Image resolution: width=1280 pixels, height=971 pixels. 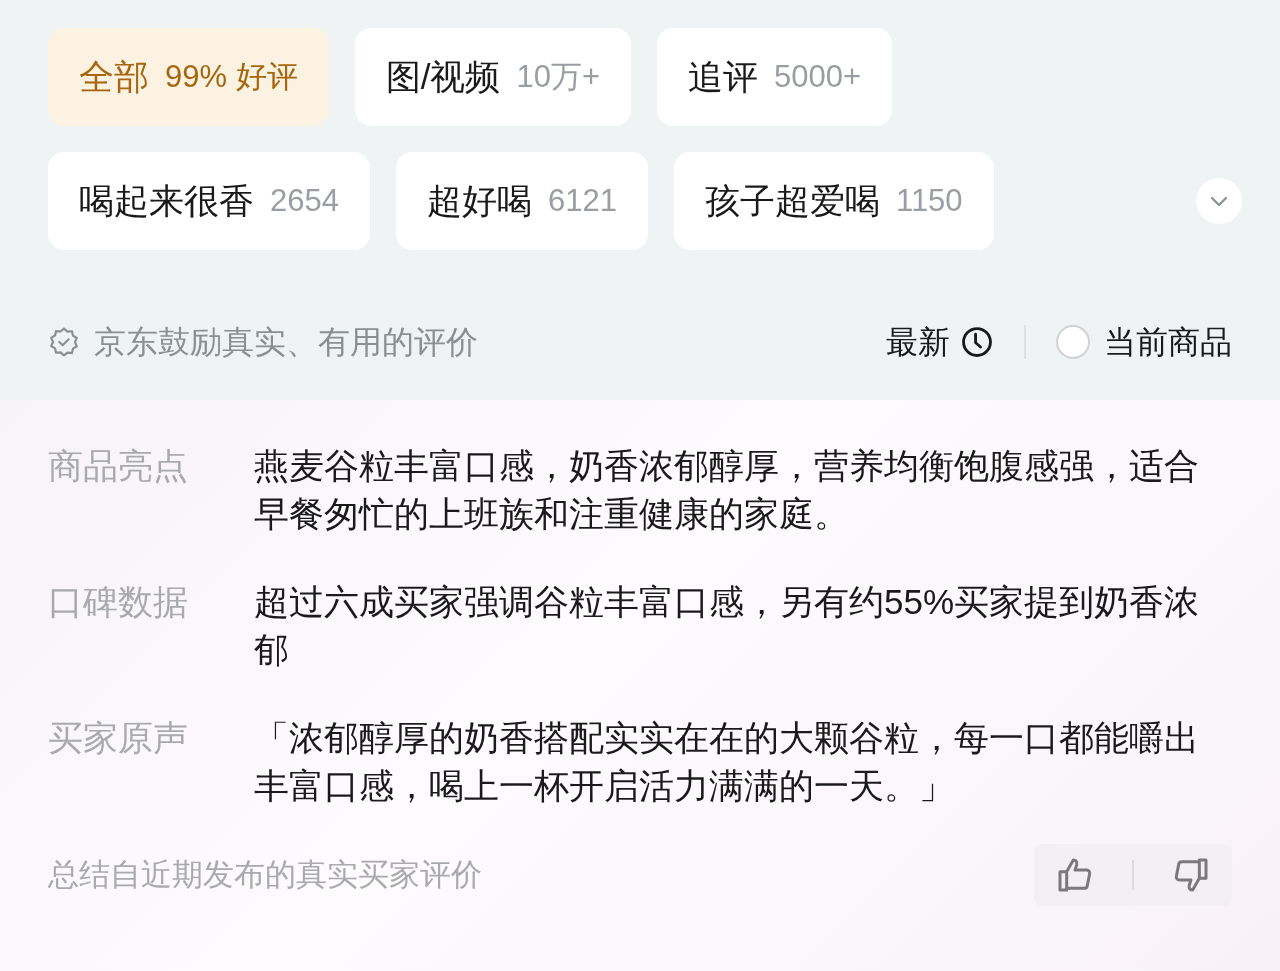 I want to click on summary-label: 口碑数据, so click(x=118, y=602).